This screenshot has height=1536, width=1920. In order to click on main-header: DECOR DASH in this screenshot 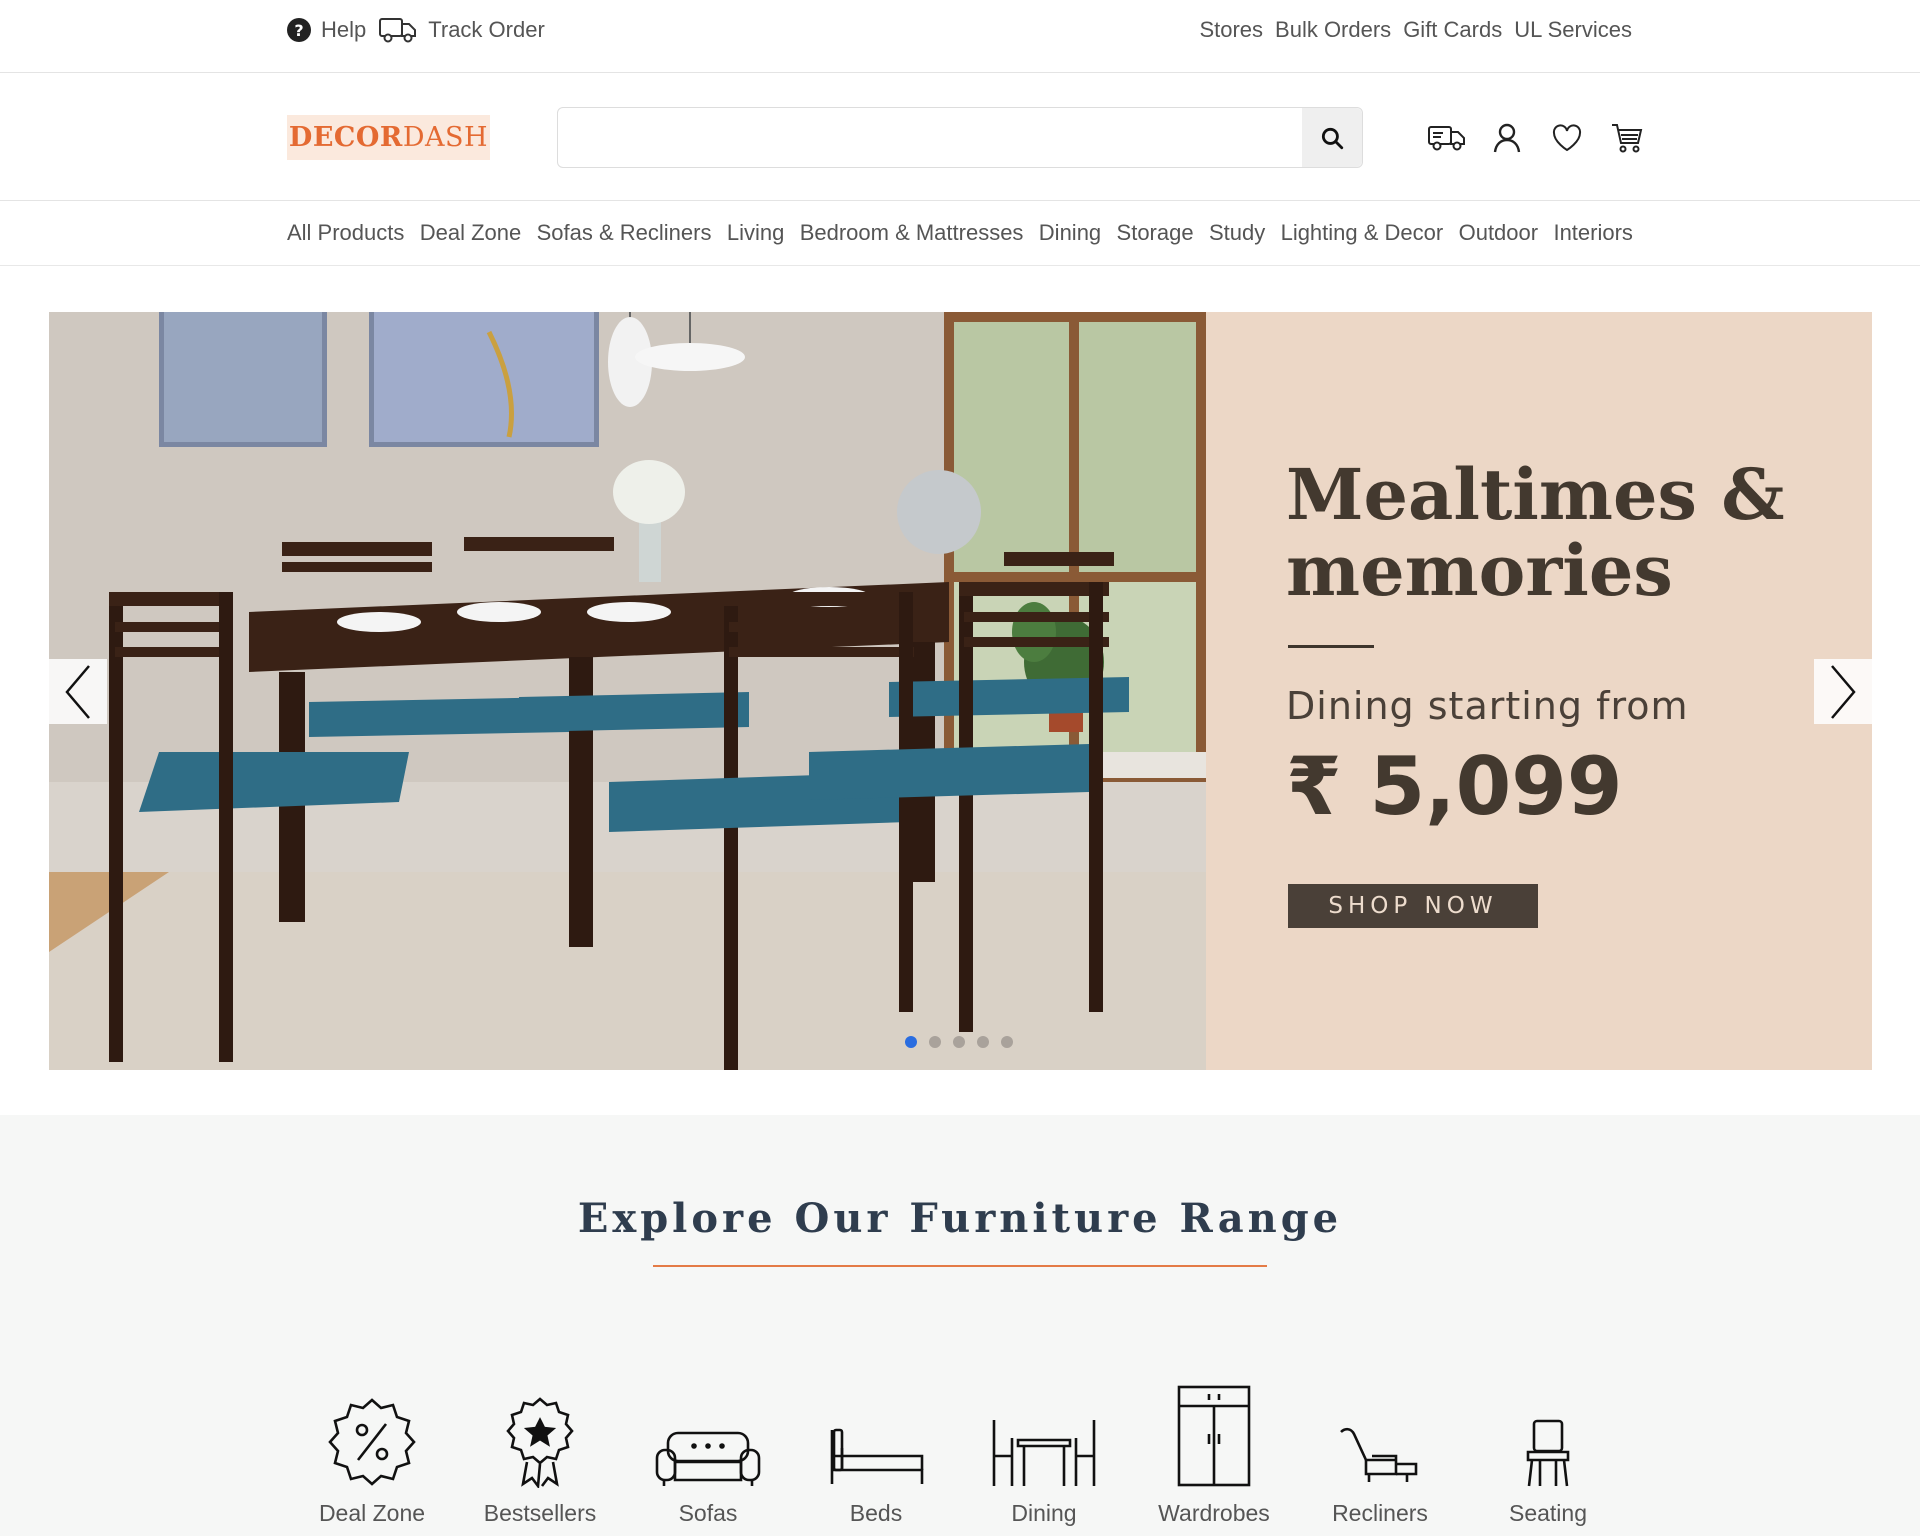, I will do `click(960, 137)`.